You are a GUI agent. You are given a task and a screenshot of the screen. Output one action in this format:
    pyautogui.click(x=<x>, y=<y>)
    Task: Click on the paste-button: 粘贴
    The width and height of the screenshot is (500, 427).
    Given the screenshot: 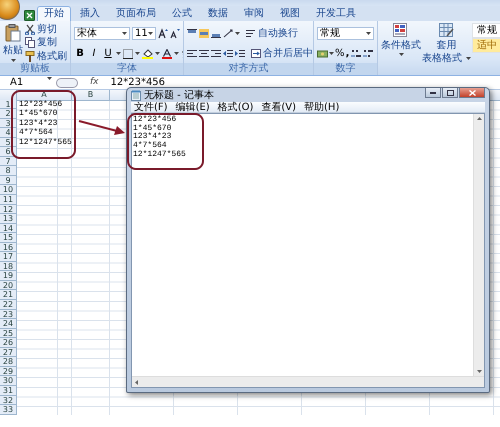 What is the action you would take?
    pyautogui.click(x=13, y=50)
    